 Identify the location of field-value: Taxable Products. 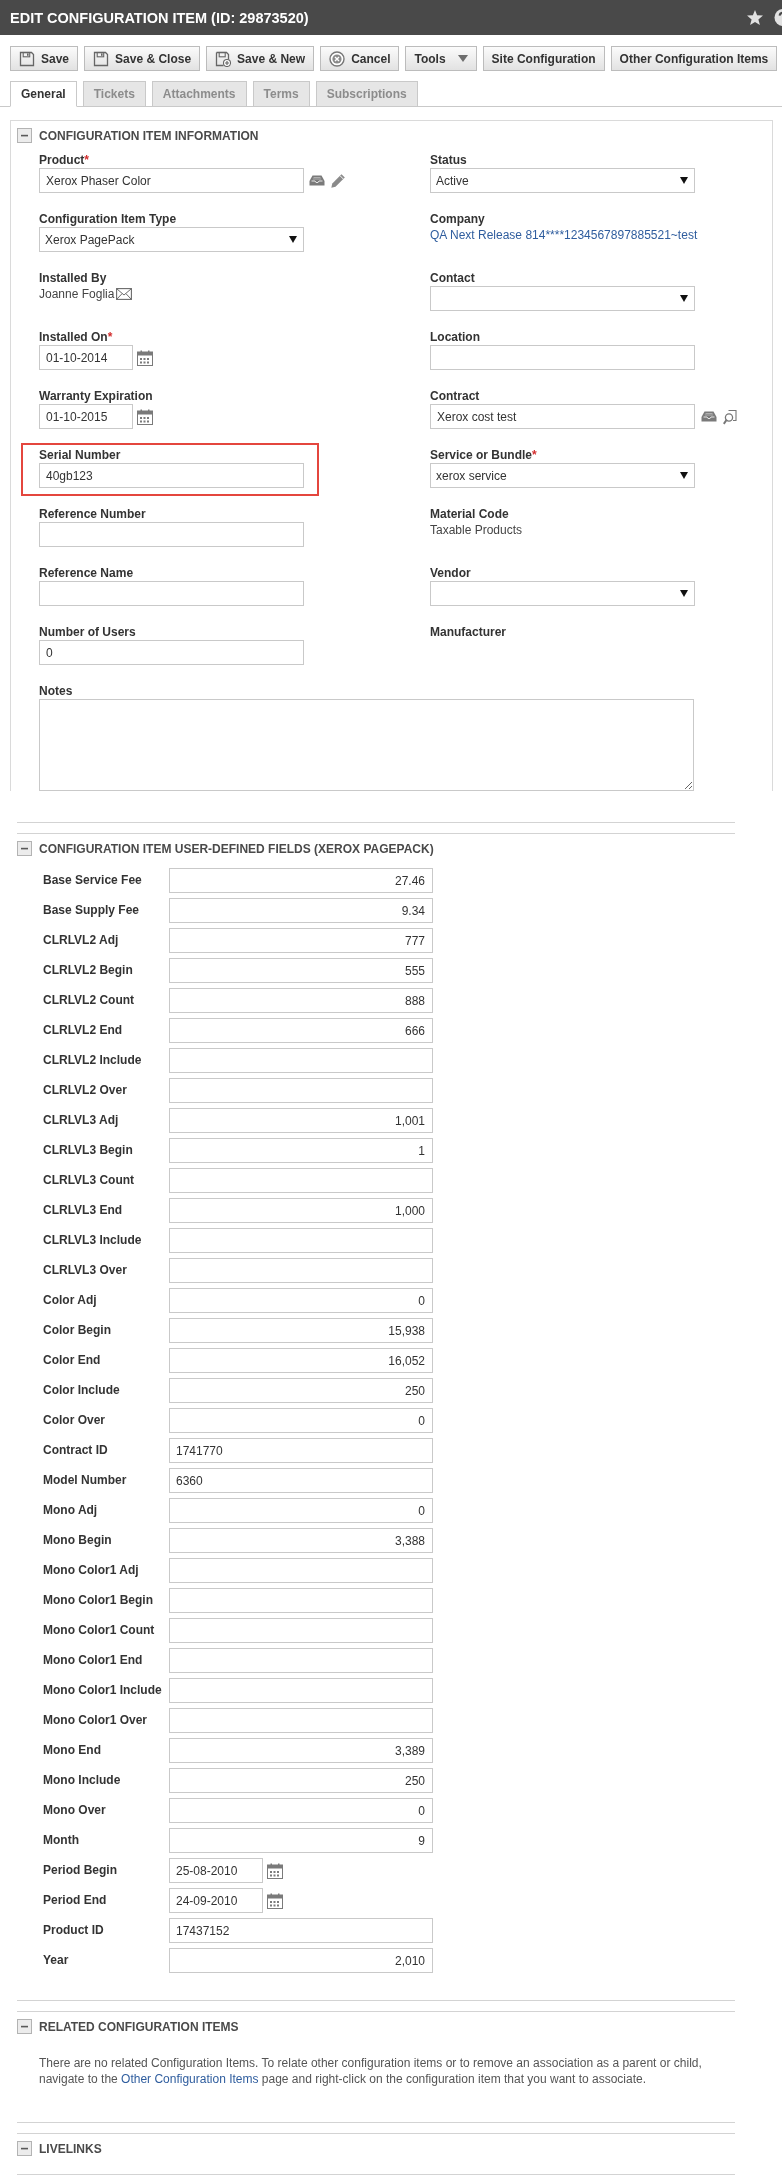
(476, 530).